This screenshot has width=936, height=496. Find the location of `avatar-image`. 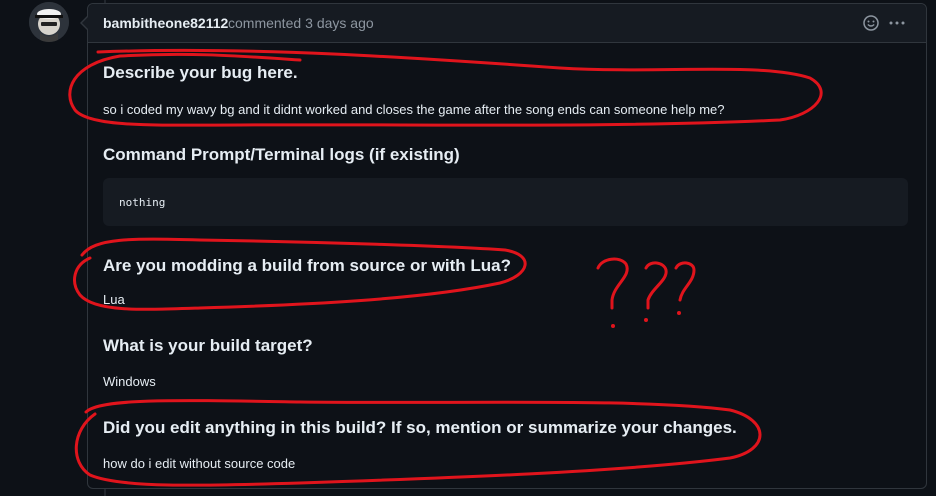

avatar-image is located at coordinates (49, 22).